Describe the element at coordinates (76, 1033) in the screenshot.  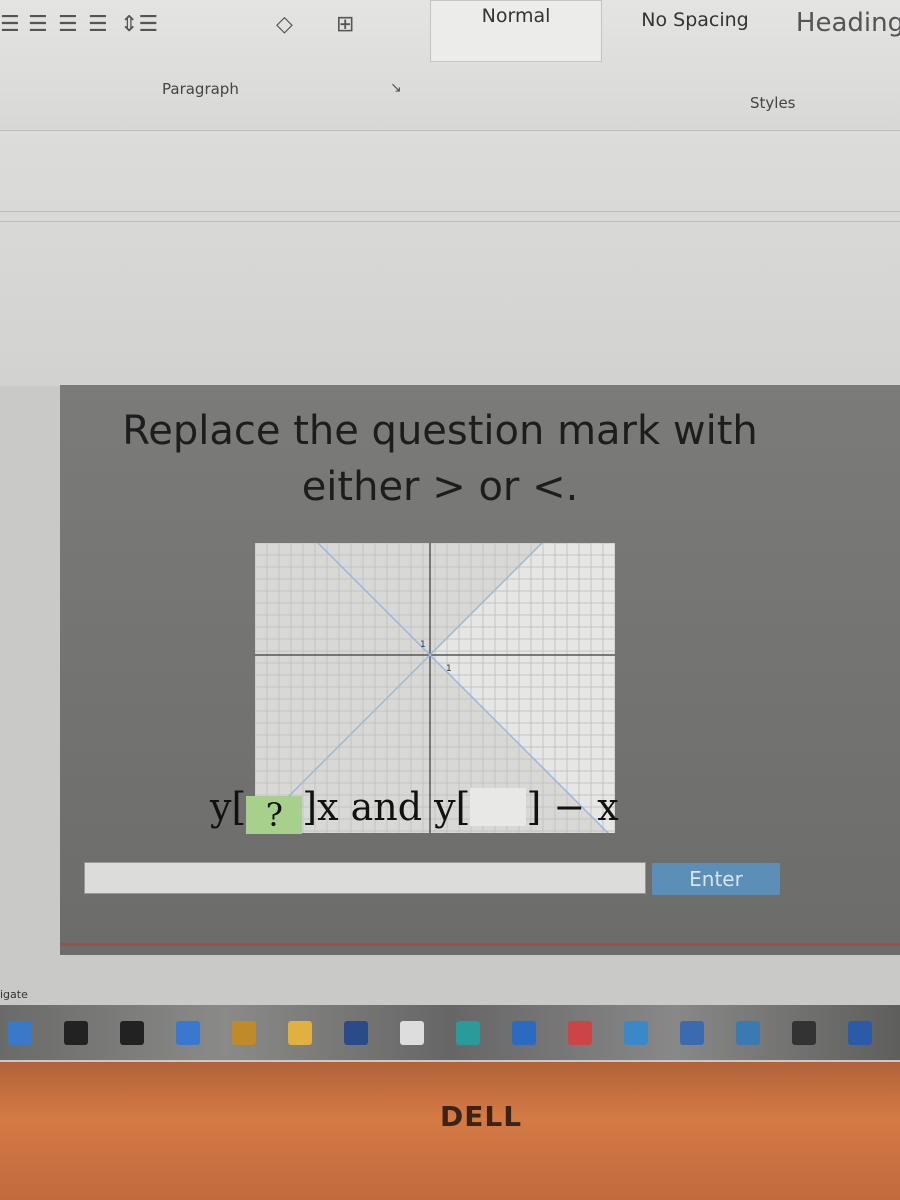
I see `search-icon` at that location.